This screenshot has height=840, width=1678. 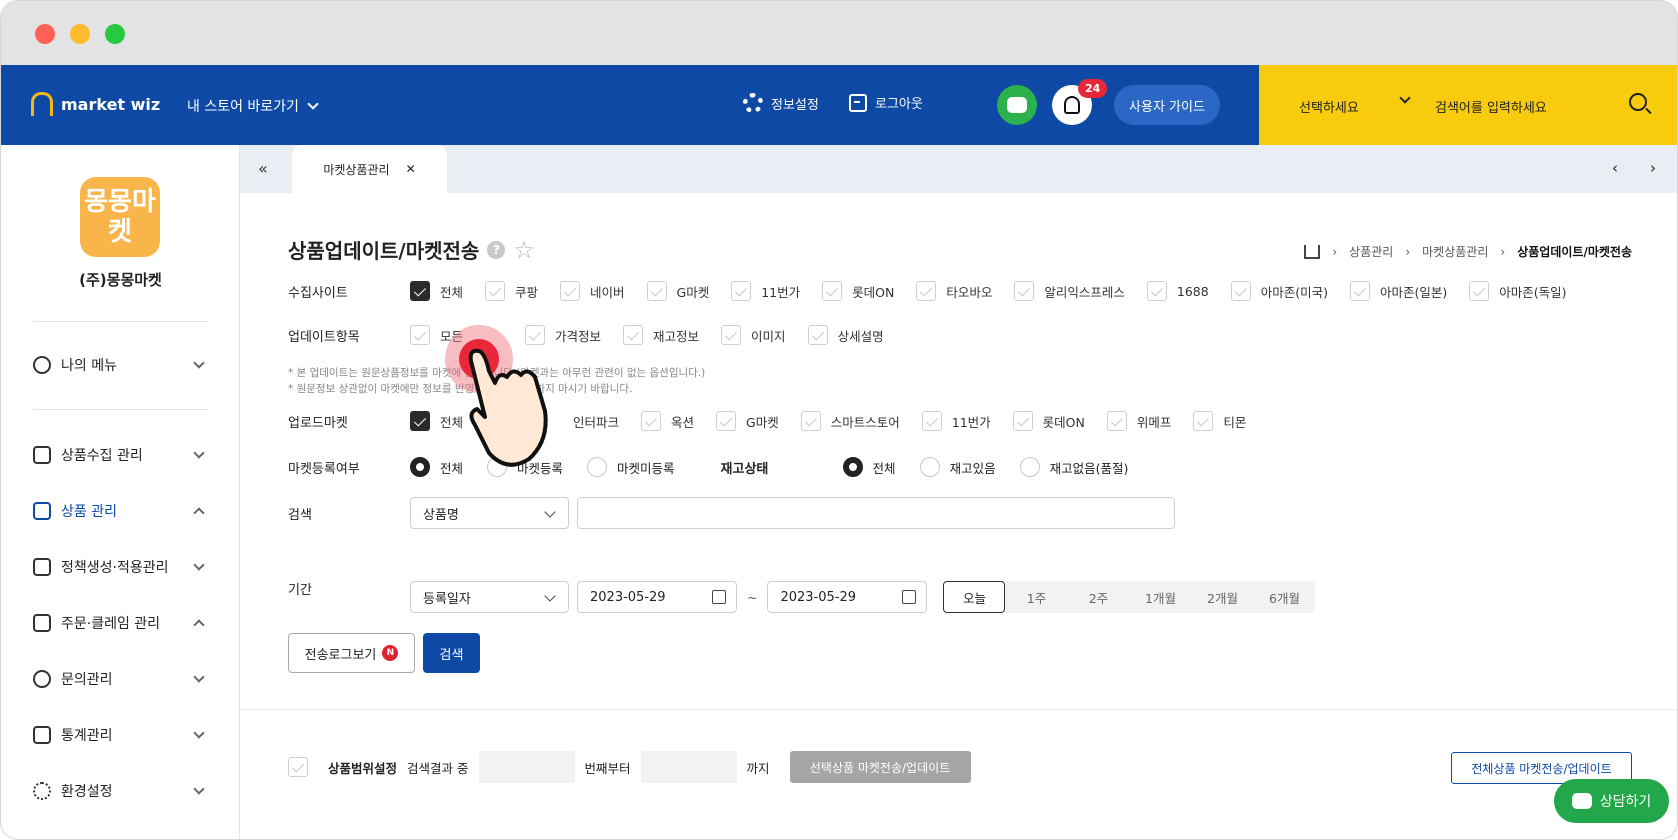 I want to click on upload-market-tmon: 티몬, so click(x=1219, y=421).